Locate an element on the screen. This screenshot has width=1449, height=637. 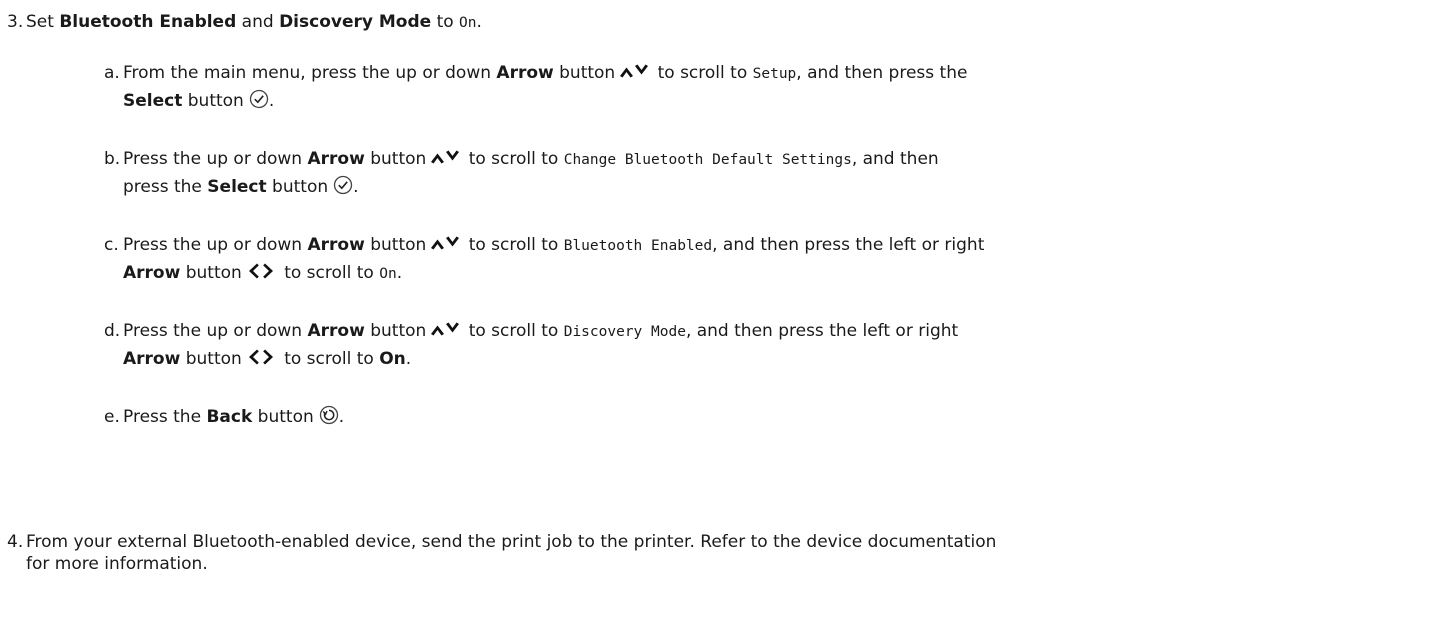
step-number: 4. is located at coordinates (15, 542).